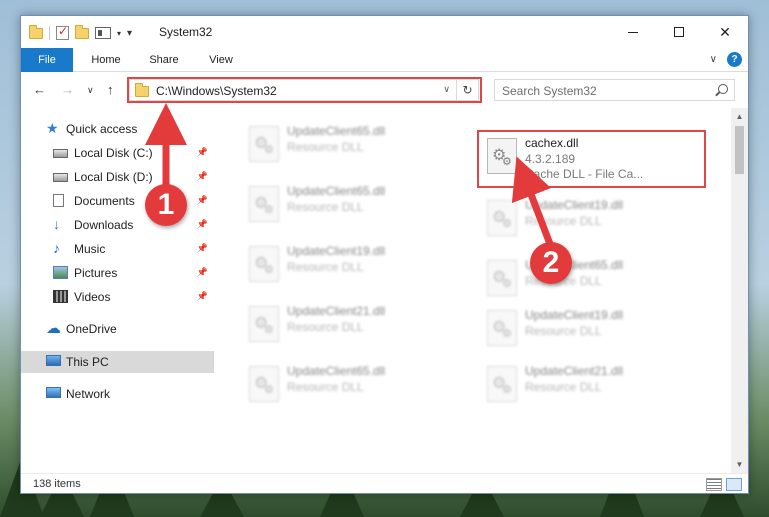  I want to click on window-controls: ✕, so click(679, 32).